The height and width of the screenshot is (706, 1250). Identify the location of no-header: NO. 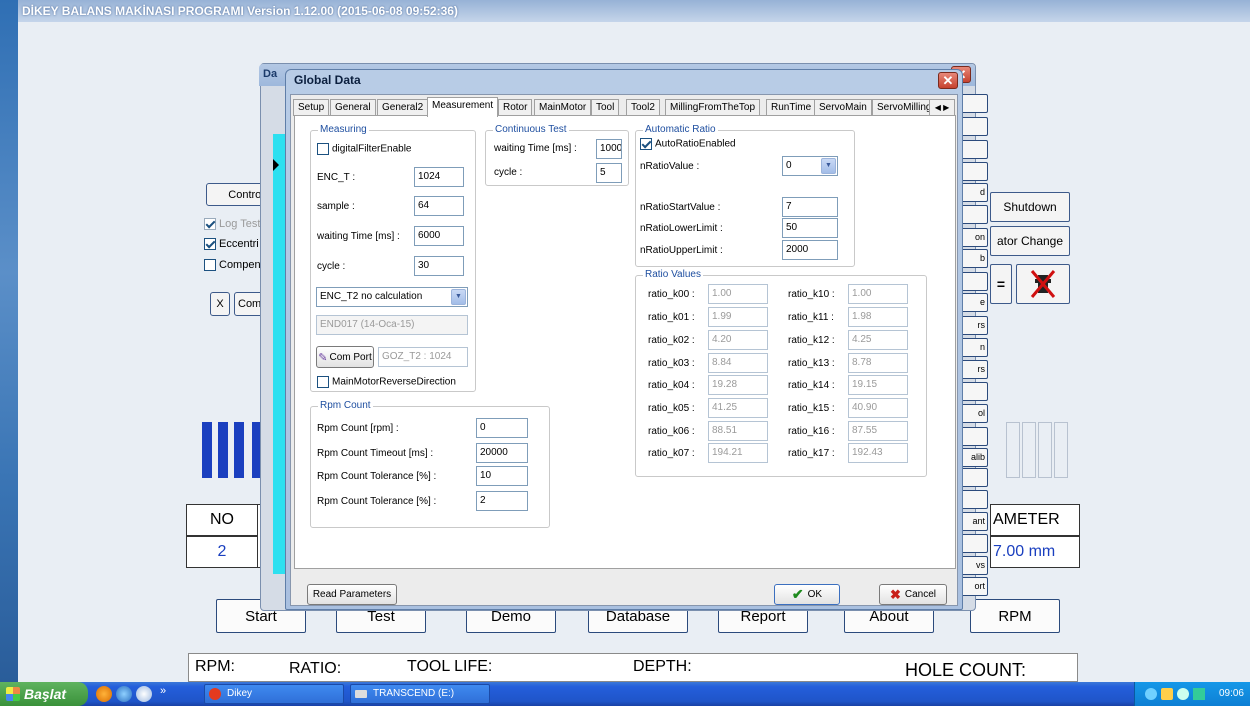
(222, 520).